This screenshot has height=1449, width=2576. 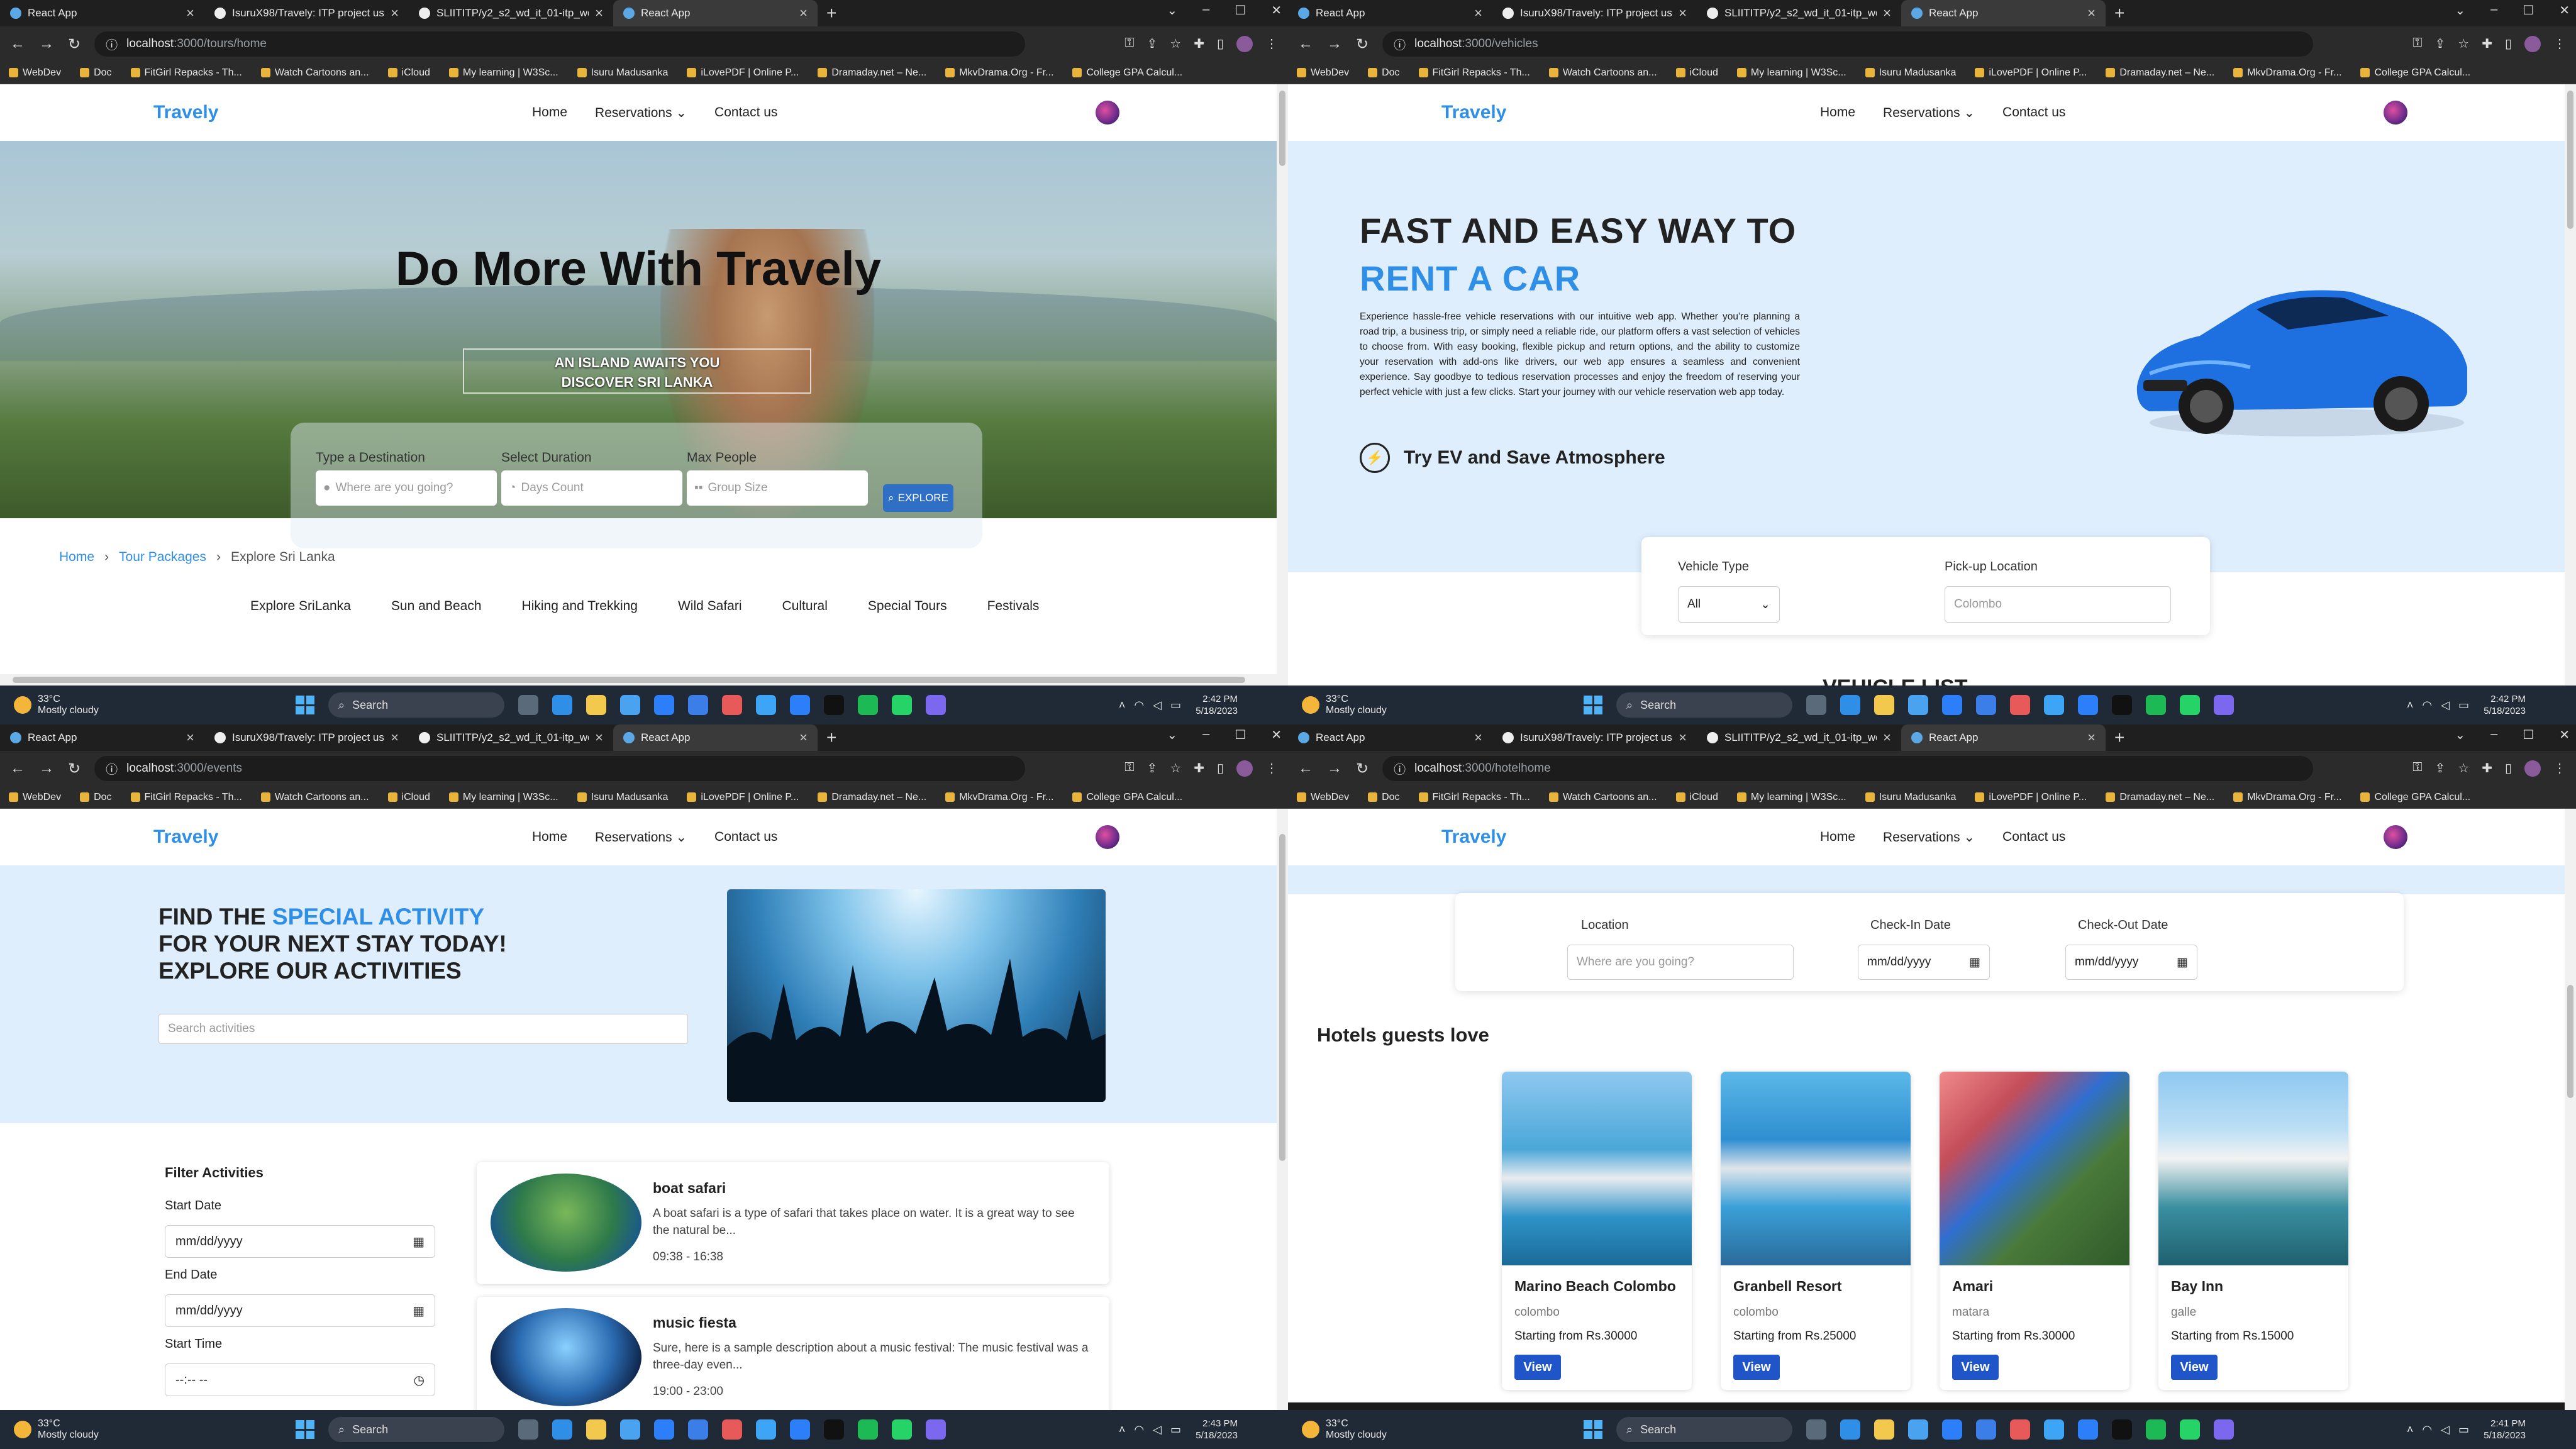 I want to click on activity-search-input: Search activities, so click(x=423, y=1029).